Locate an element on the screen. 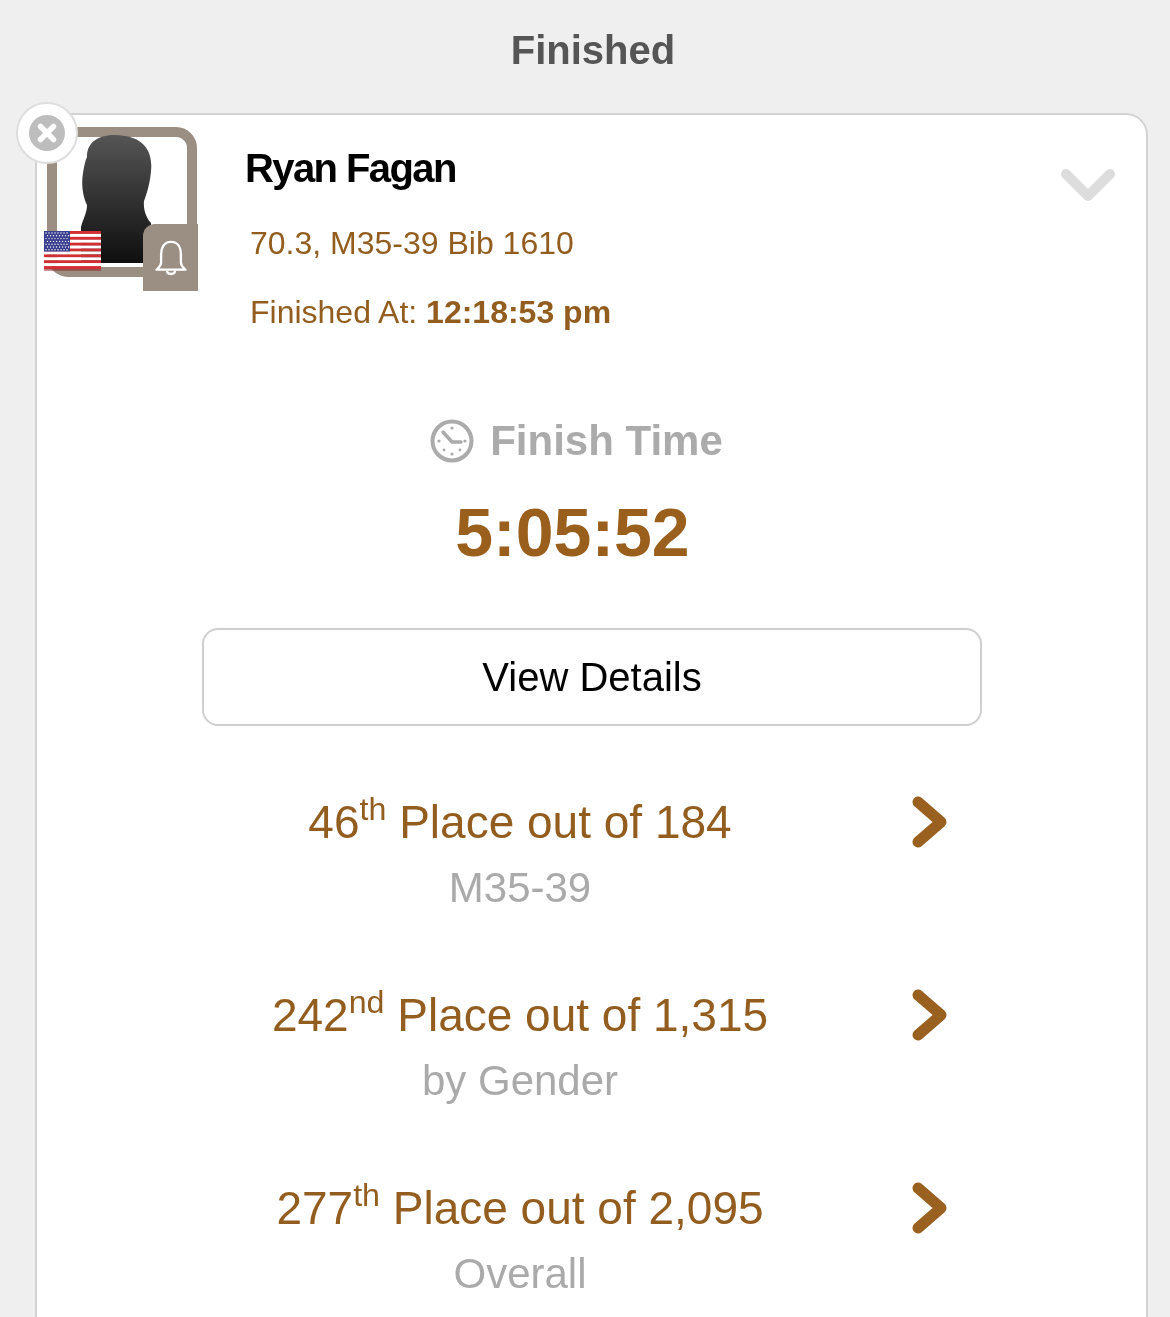  athlete-name: Ryan Fagan is located at coordinates (350, 168).